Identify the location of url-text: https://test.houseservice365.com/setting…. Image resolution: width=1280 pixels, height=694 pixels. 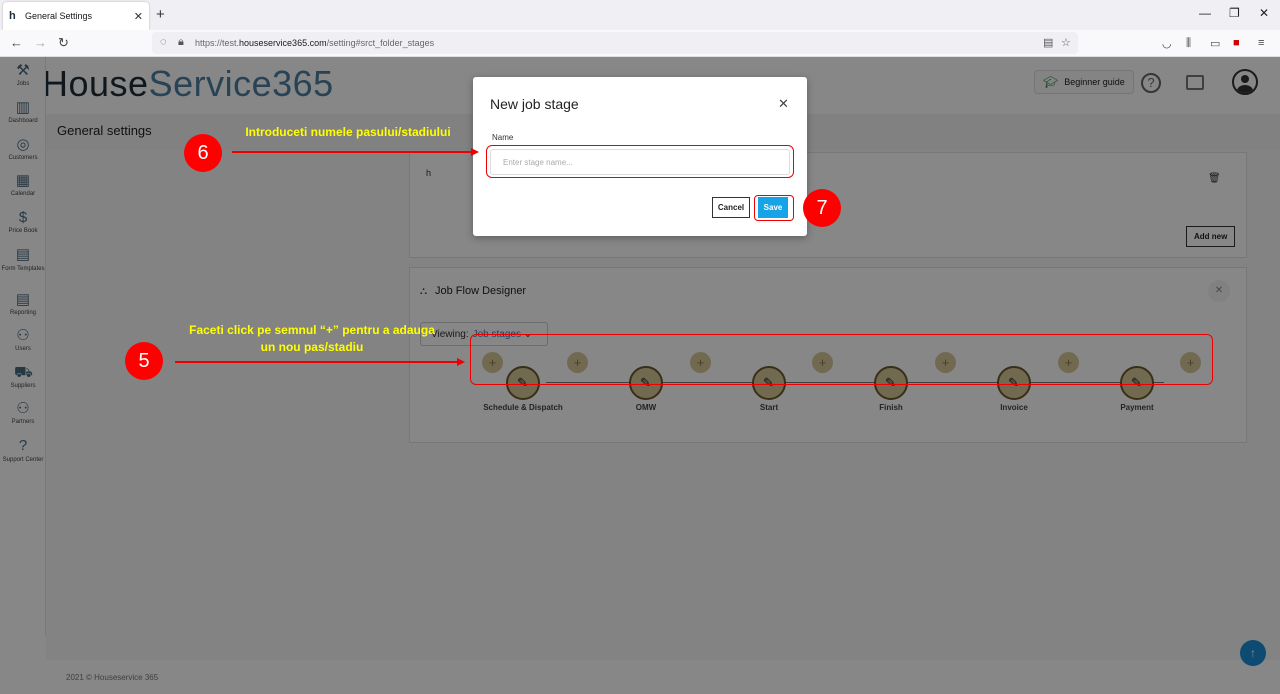
(314, 43).